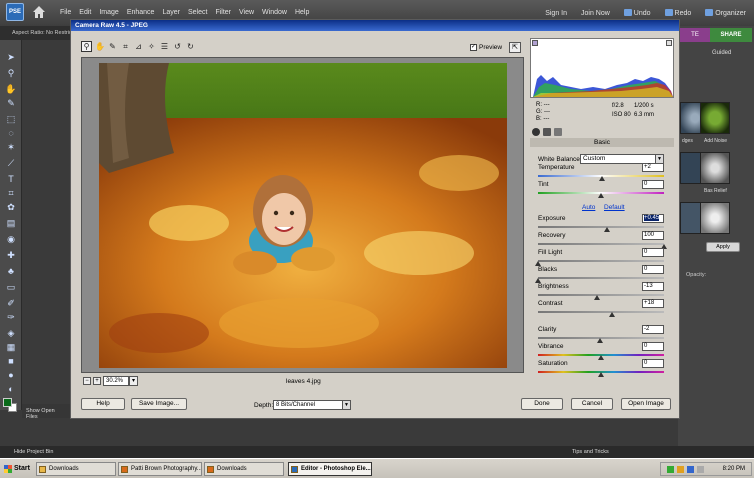 The height and width of the screenshot is (478, 754). What do you see at coordinates (11, 57) in the screenshot?
I see `move-tool-icon: ➤` at bounding box center [11, 57].